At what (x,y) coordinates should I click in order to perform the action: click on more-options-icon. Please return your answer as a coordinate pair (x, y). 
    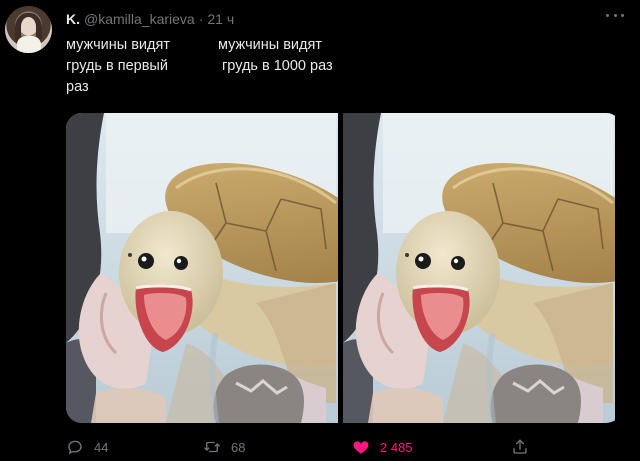
    Looking at the image, I should click on (615, 15).